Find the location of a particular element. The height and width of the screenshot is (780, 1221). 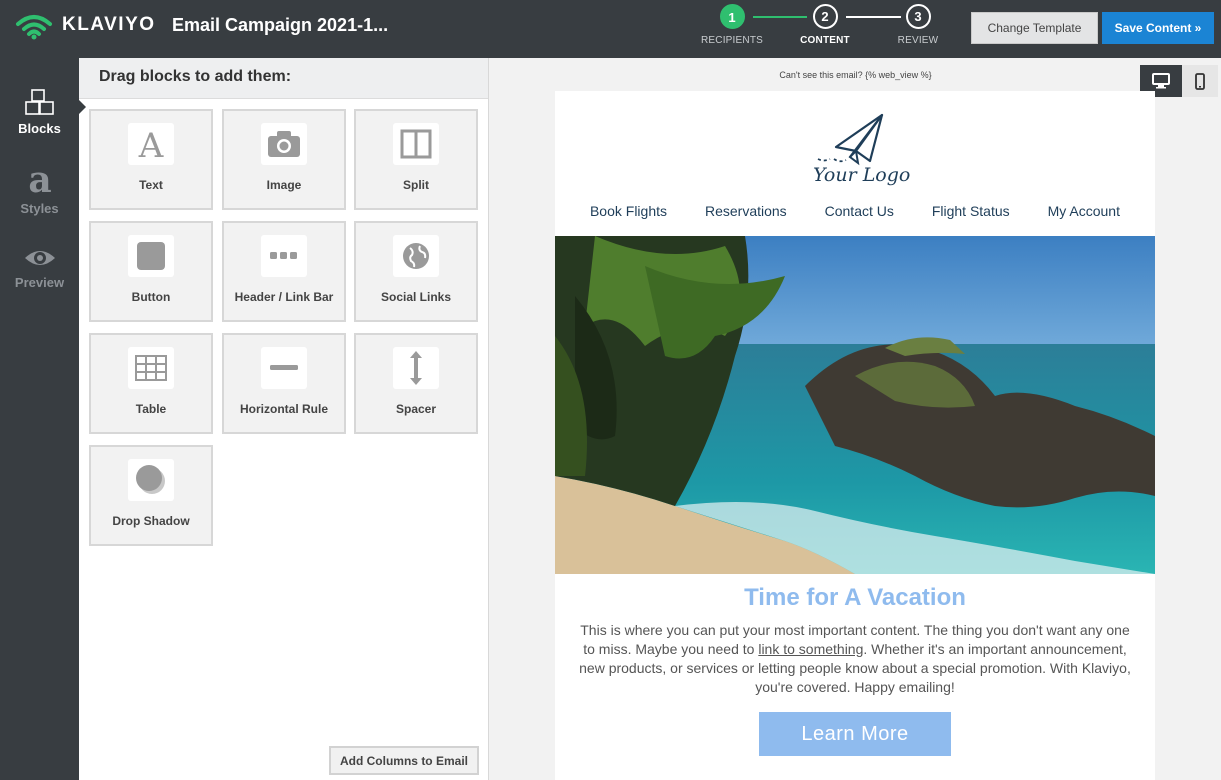

block-label: Drop Shadow is located at coordinates (151, 521).